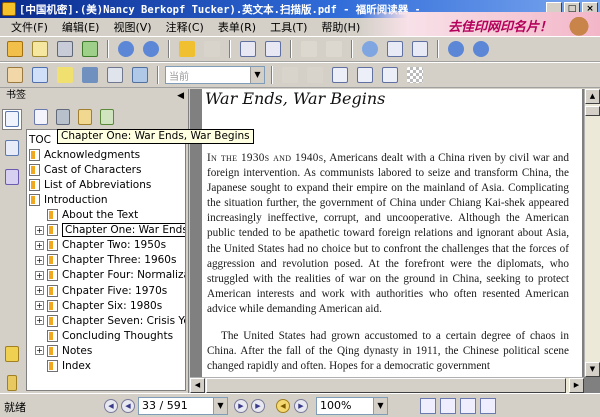  What do you see at coordinates (428, 406) in the screenshot?
I see `single-page-view-icon` at bounding box center [428, 406].